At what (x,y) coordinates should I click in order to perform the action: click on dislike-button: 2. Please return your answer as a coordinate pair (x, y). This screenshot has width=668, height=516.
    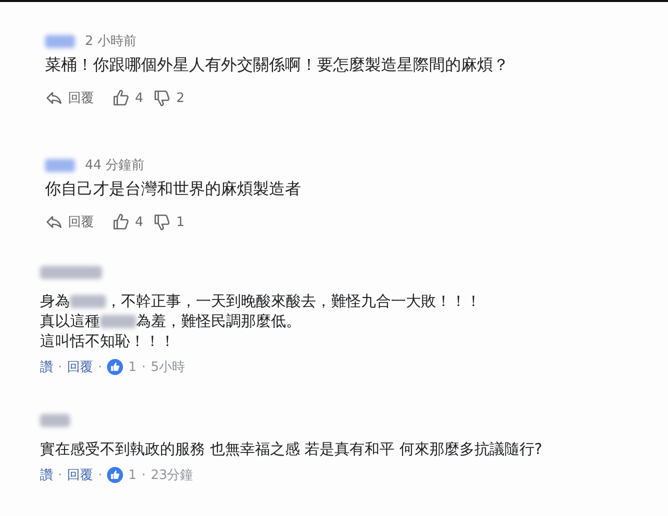
    Looking at the image, I should click on (169, 98).